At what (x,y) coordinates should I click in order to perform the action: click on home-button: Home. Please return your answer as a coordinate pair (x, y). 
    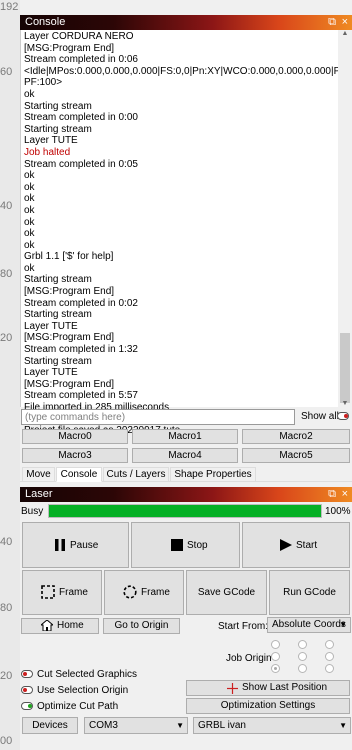
    Looking at the image, I should click on (60, 626).